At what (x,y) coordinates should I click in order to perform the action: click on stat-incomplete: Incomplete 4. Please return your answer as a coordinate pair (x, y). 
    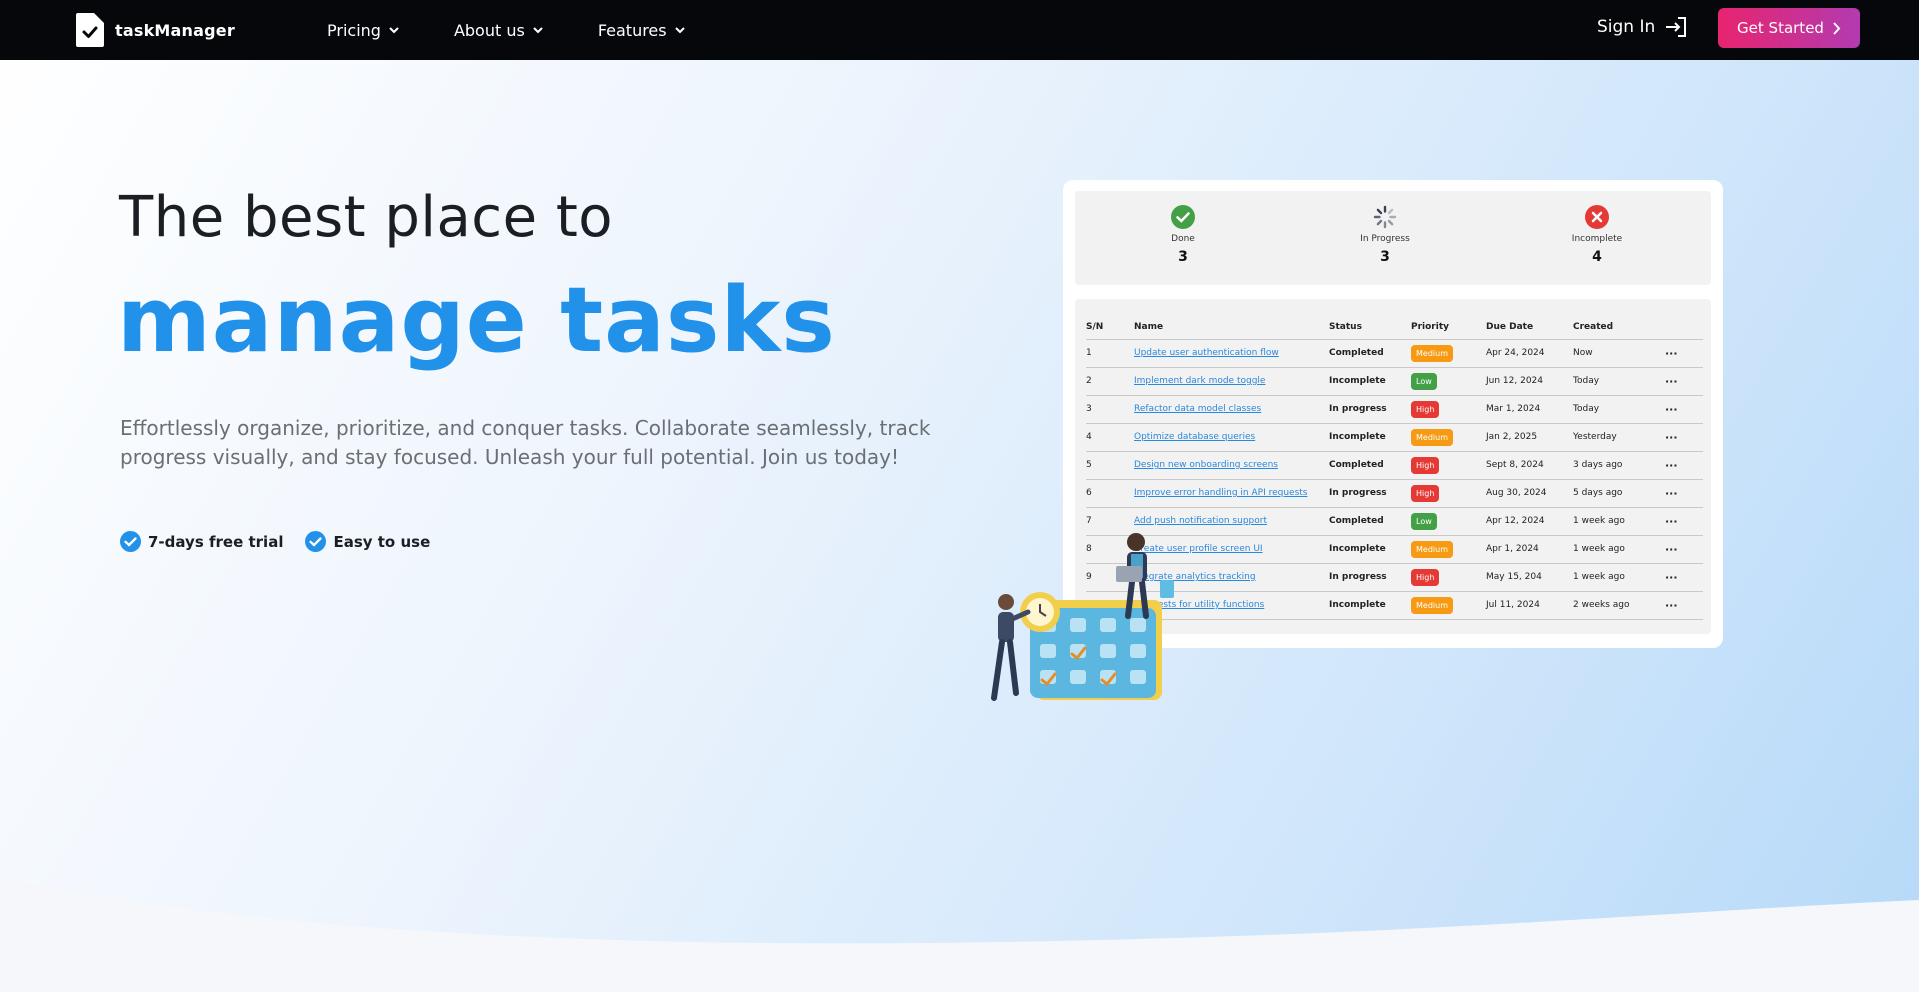
    Looking at the image, I should click on (1597, 235).